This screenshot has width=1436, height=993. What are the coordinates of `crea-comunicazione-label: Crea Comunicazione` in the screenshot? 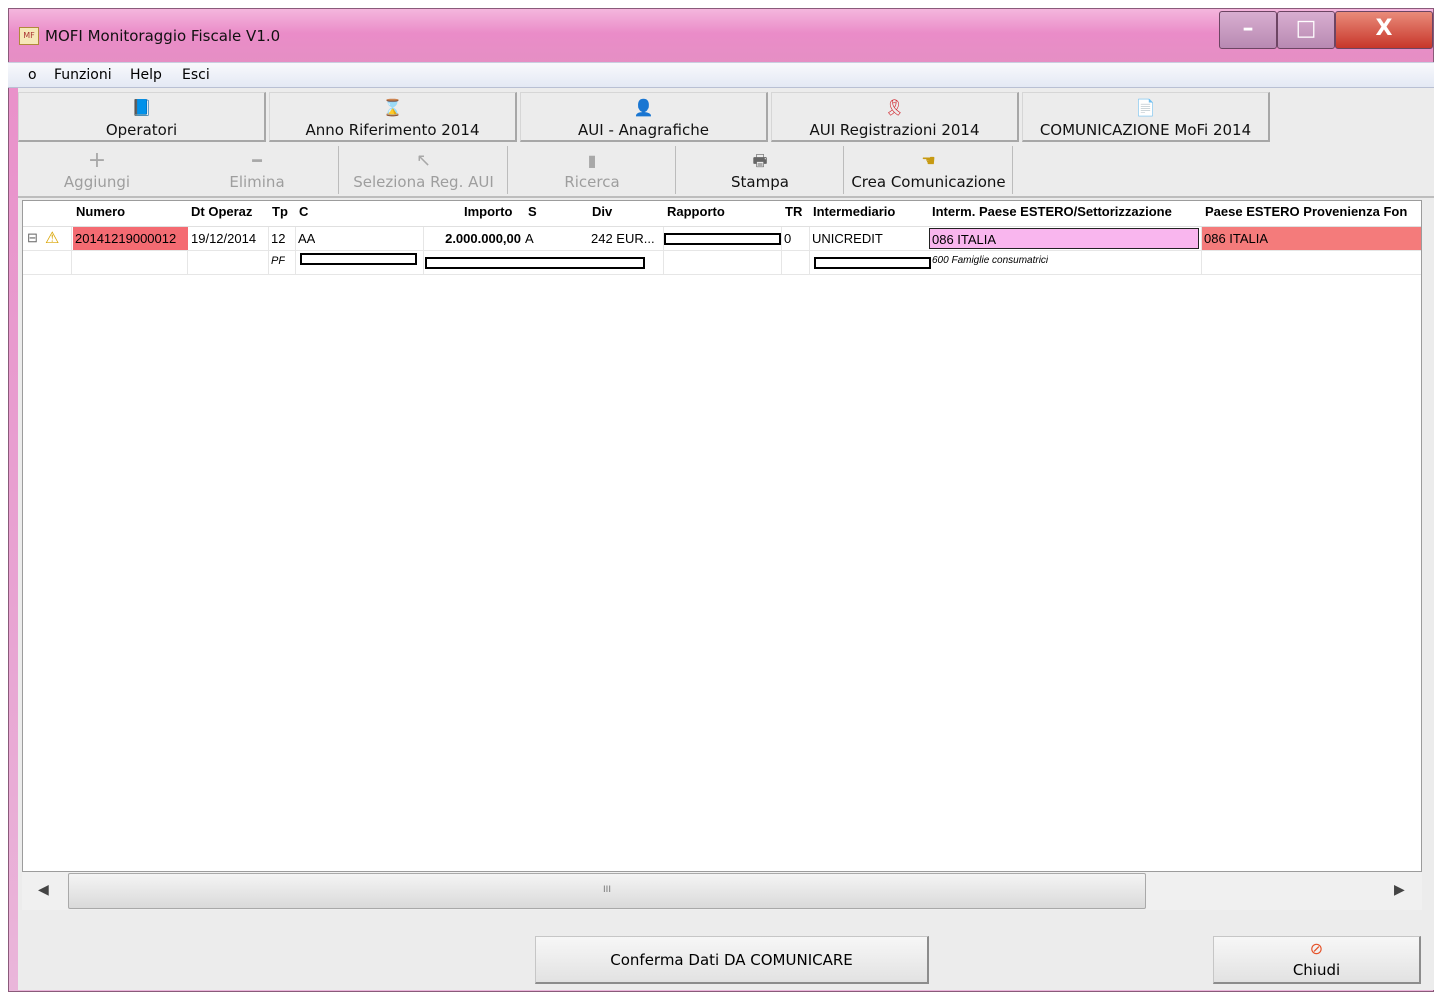 It's located at (928, 182).